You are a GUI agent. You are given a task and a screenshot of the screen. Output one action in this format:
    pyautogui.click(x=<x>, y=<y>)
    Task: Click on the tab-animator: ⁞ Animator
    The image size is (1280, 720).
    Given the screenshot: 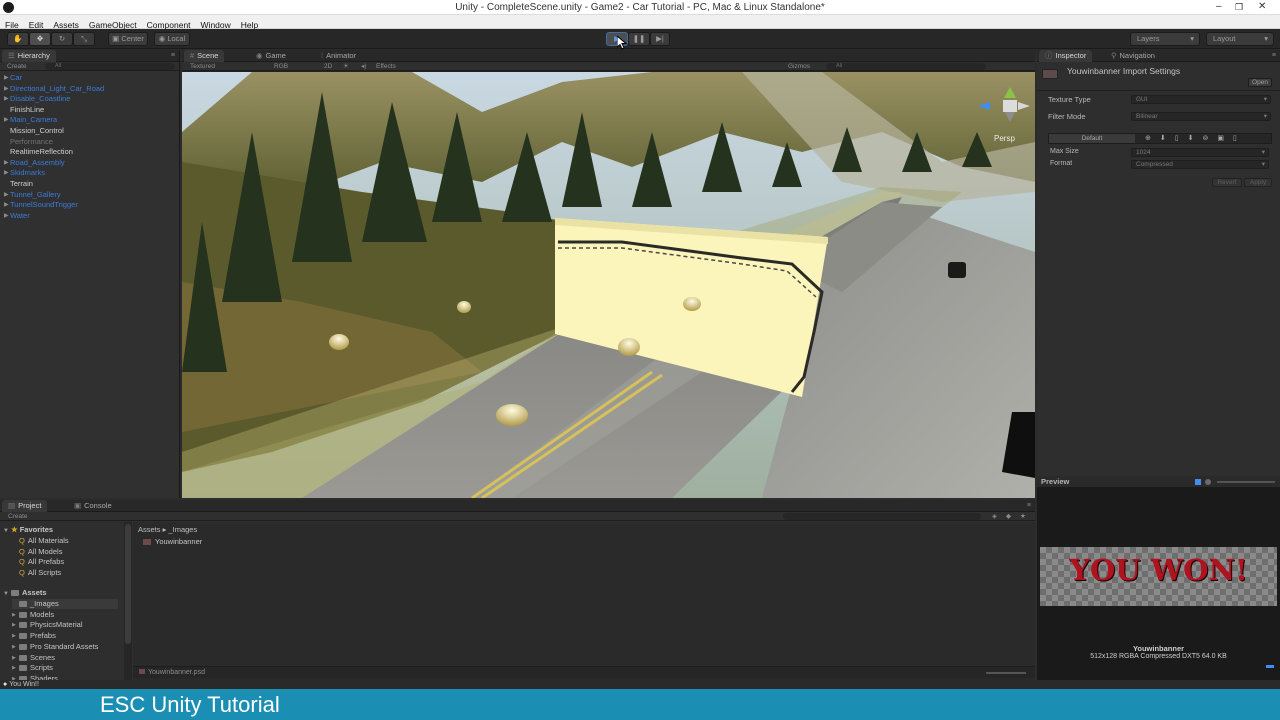 What is the action you would take?
    pyautogui.click(x=338, y=56)
    